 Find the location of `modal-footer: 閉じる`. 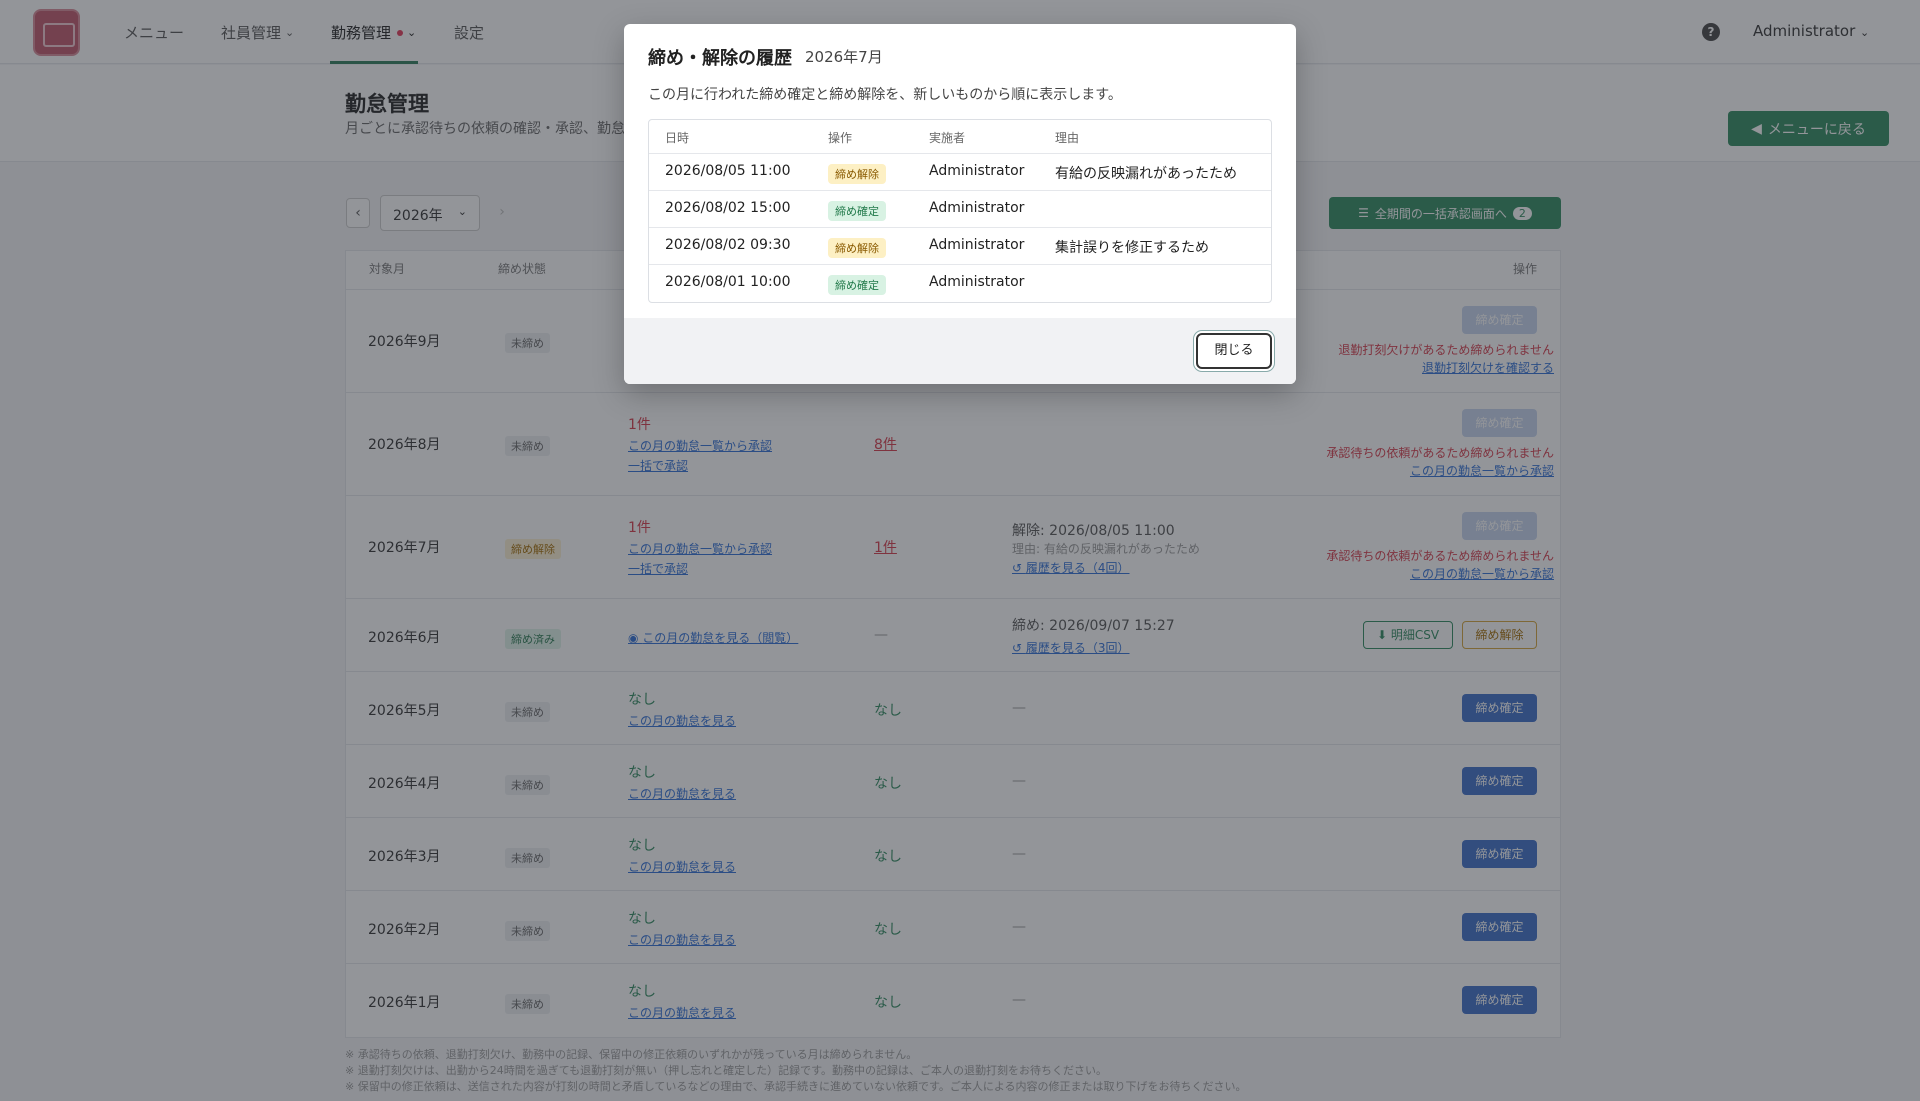

modal-footer: 閉じる is located at coordinates (960, 351).